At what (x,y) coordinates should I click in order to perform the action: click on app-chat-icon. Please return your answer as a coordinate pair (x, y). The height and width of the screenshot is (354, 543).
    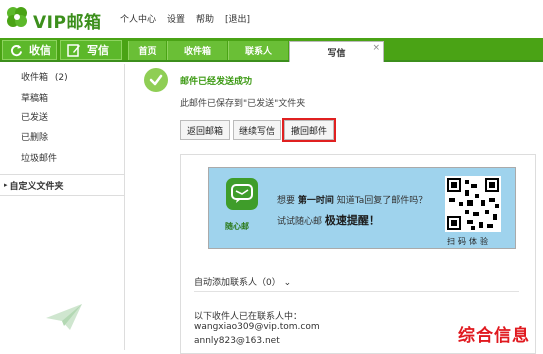
    Looking at the image, I should click on (242, 194).